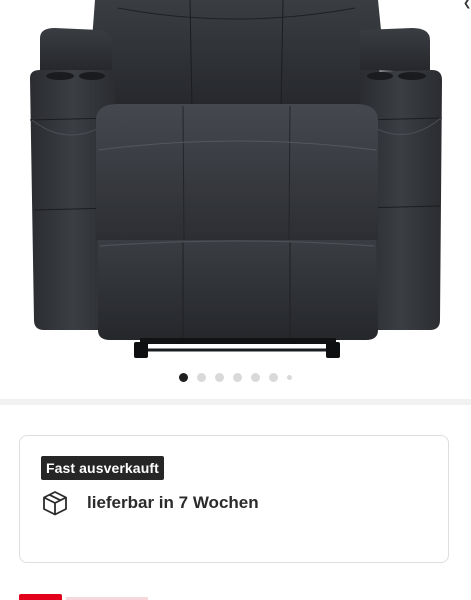 This screenshot has height=600, width=471. What do you see at coordinates (40, 597) in the screenshot?
I see `sale-tag` at bounding box center [40, 597].